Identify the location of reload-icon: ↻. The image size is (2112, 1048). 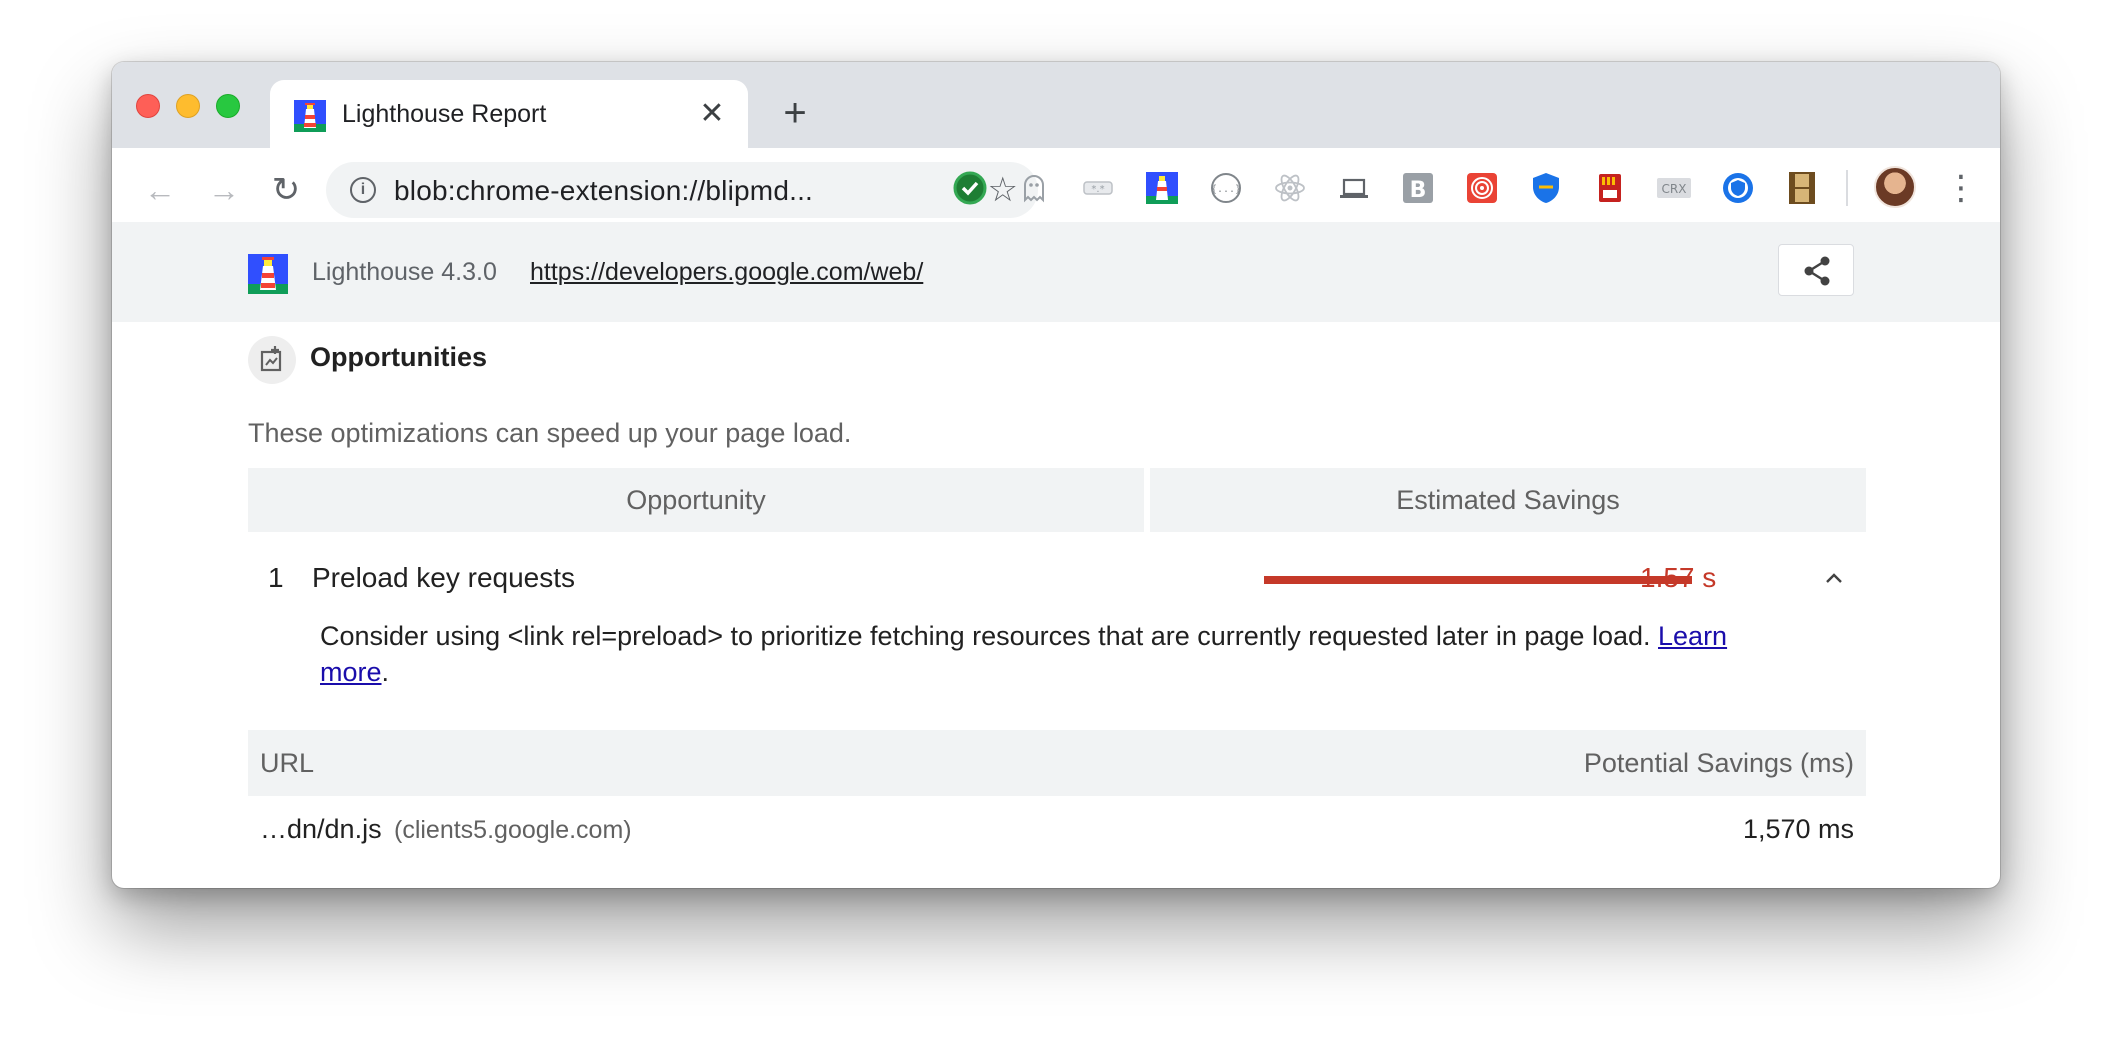
(286, 190).